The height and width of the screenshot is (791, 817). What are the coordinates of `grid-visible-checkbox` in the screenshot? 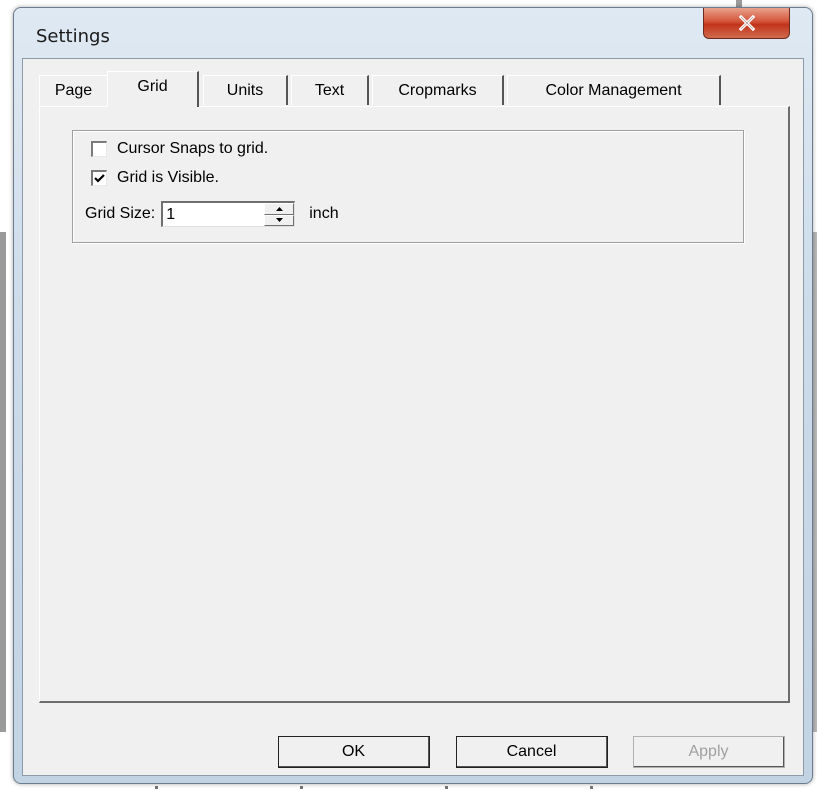 It's located at (99, 178).